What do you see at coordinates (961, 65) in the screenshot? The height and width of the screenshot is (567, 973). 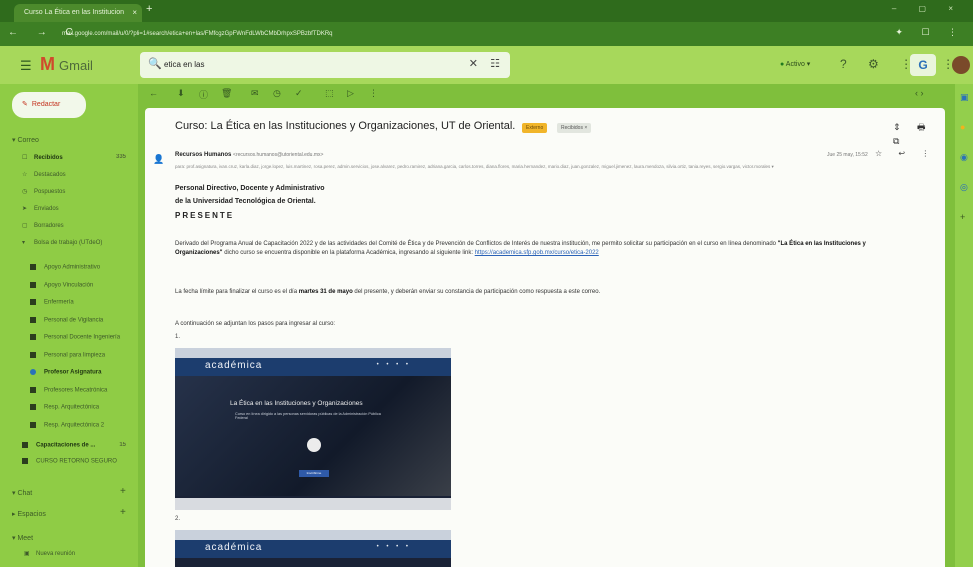 I see `avatar` at bounding box center [961, 65].